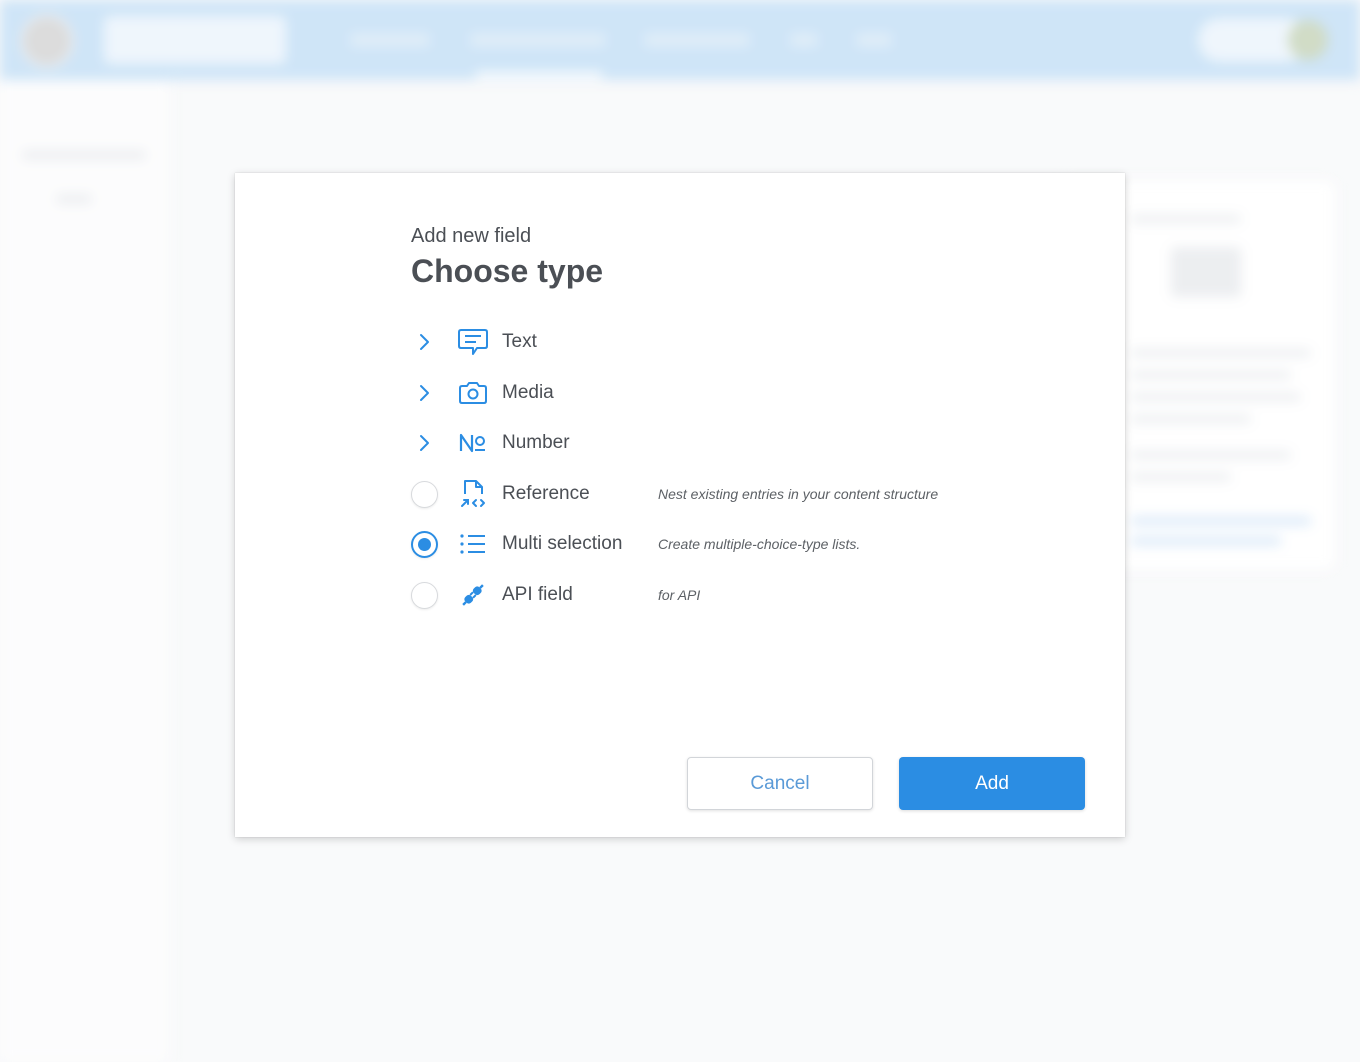  What do you see at coordinates (759, 544) in the screenshot?
I see `field-type-description: Create multiple-choice-type lists.` at bounding box center [759, 544].